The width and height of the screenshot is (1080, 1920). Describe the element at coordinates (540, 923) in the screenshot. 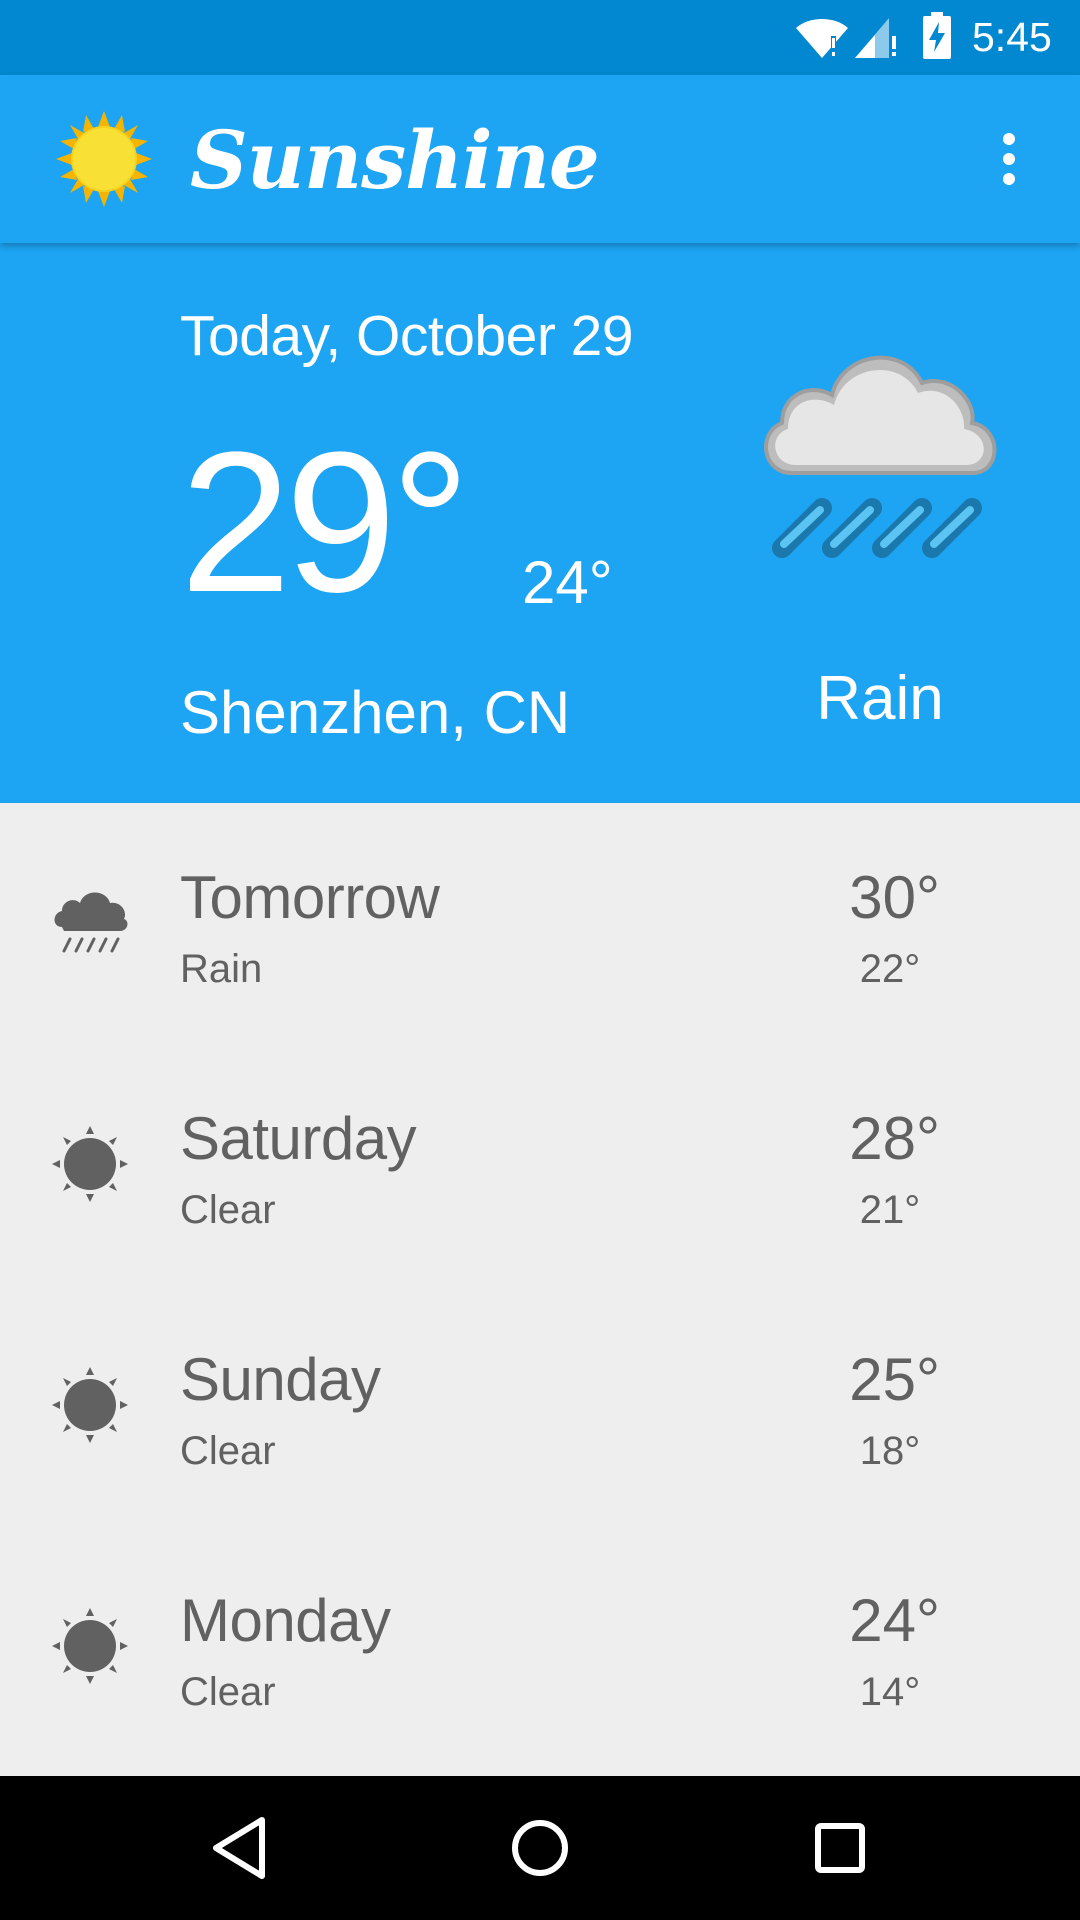

I see `list-item: Tomorrow Rain 30° 22°` at that location.